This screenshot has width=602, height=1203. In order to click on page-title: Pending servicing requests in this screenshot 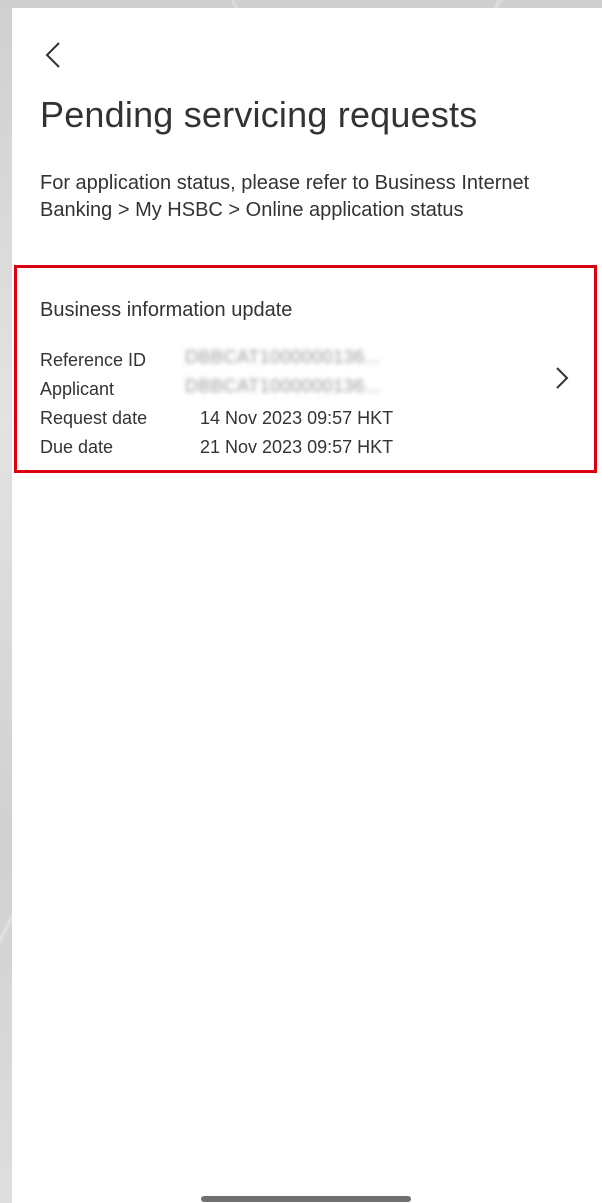, I will do `click(259, 114)`.